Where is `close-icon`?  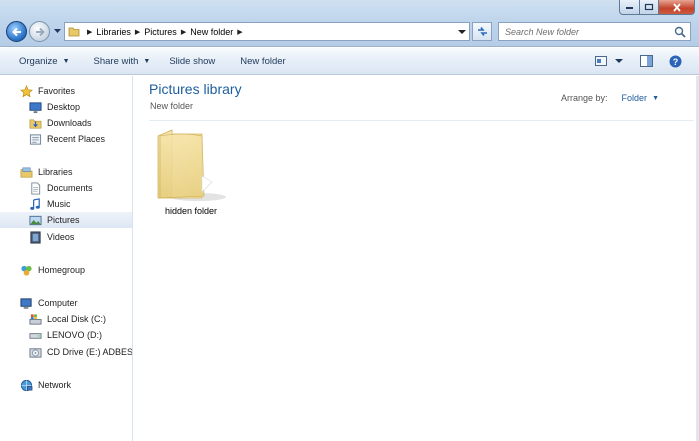
close-icon is located at coordinates (676, 7).